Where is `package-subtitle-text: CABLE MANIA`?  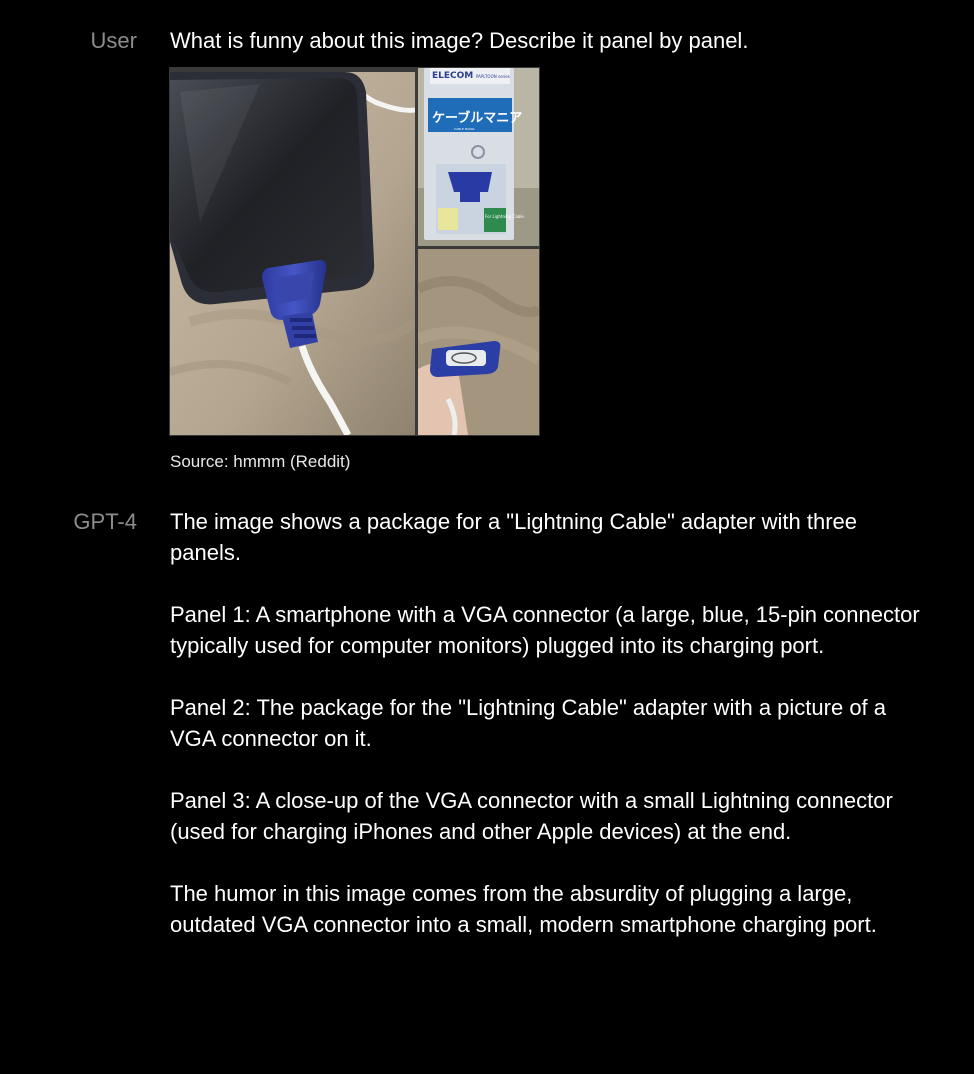
package-subtitle-text: CABLE MANIA is located at coordinates (464, 129).